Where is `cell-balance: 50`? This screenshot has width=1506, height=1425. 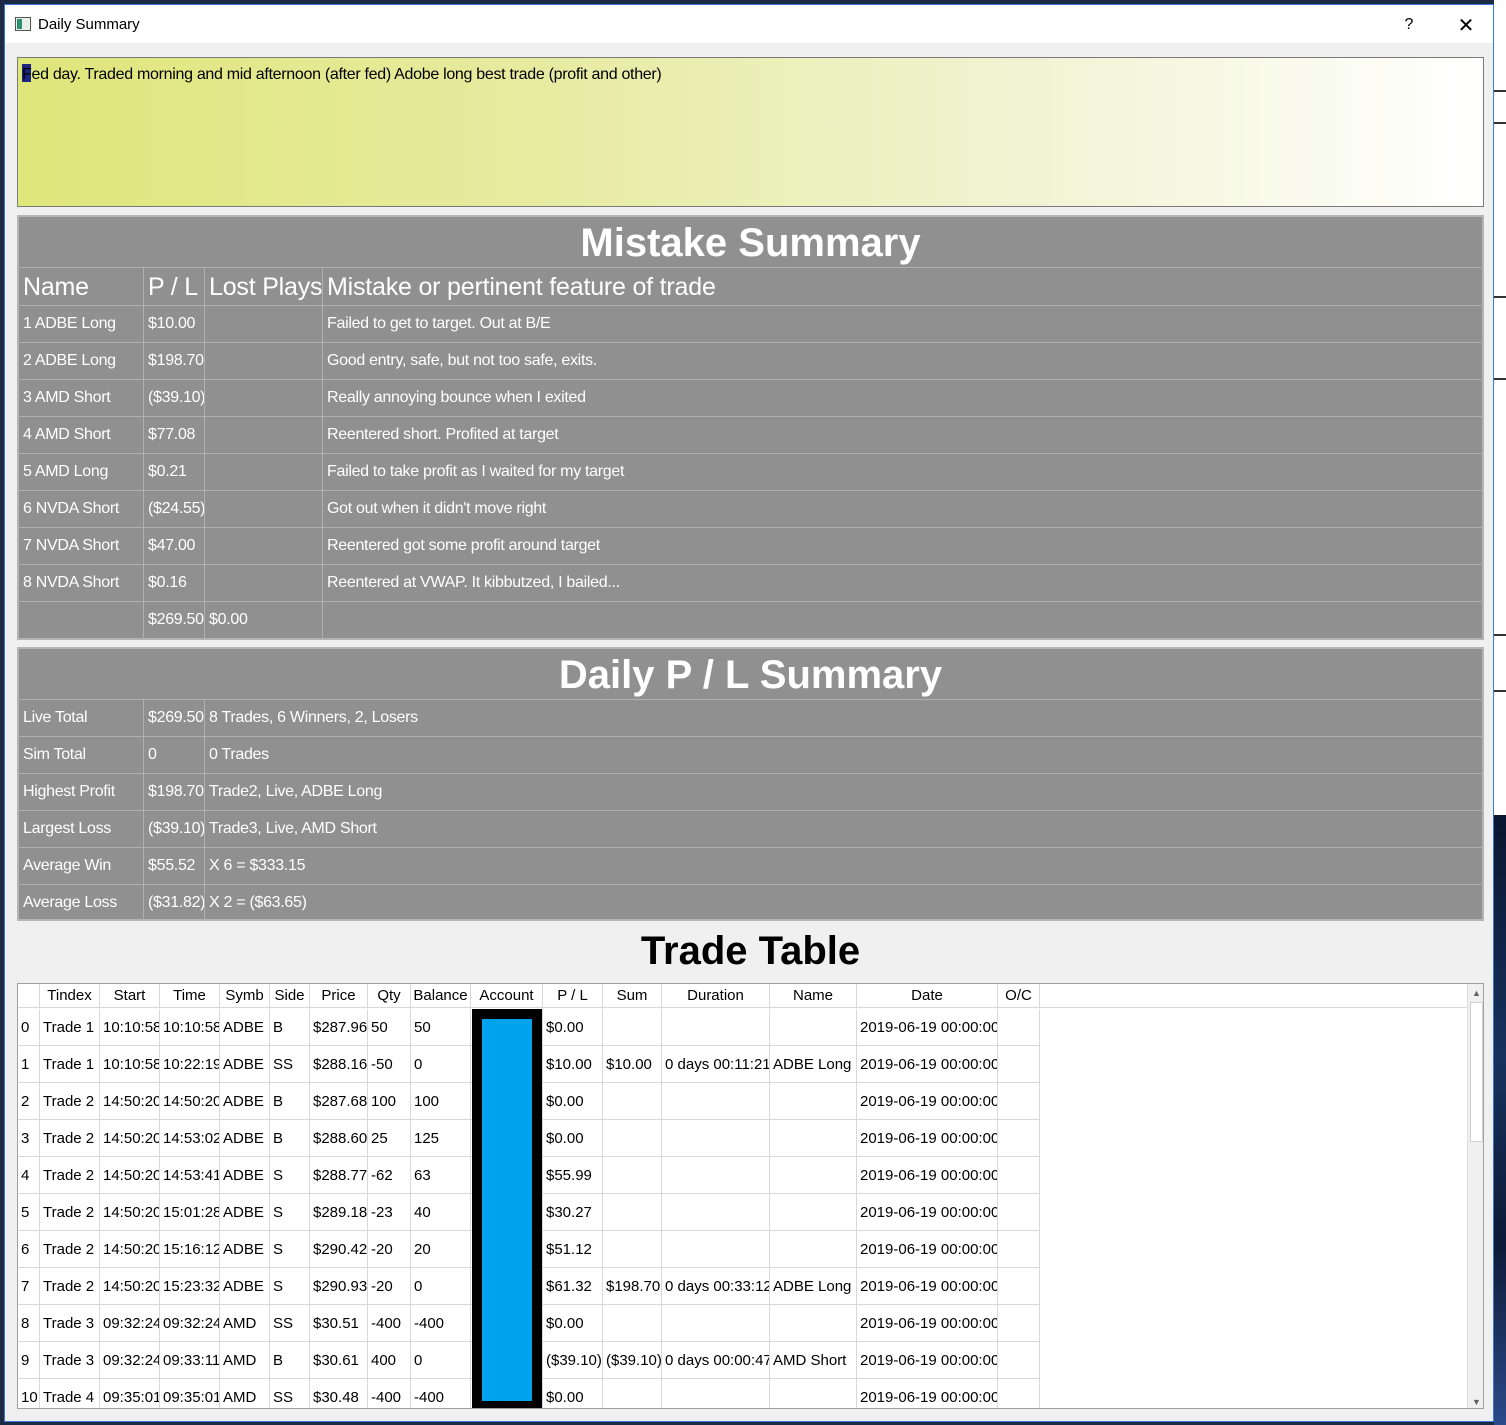
cell-balance: 50 is located at coordinates (441, 1027).